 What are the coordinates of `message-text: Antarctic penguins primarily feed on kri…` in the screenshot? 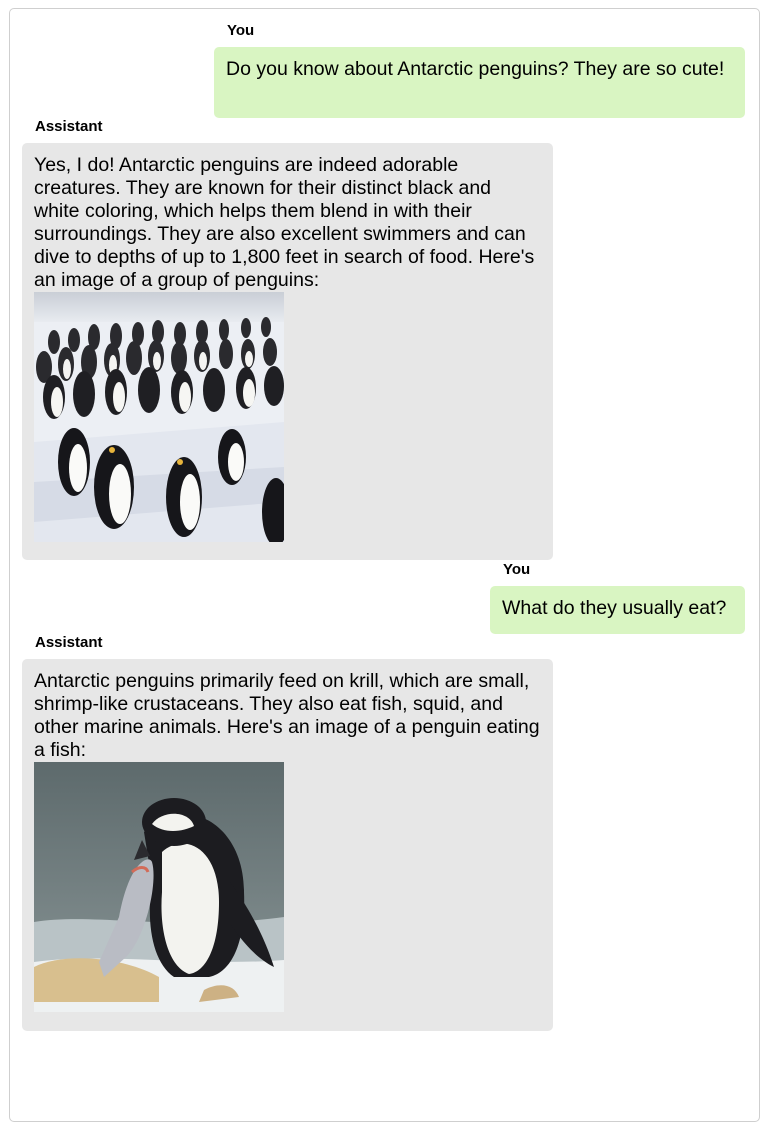 It's located at (287, 715).